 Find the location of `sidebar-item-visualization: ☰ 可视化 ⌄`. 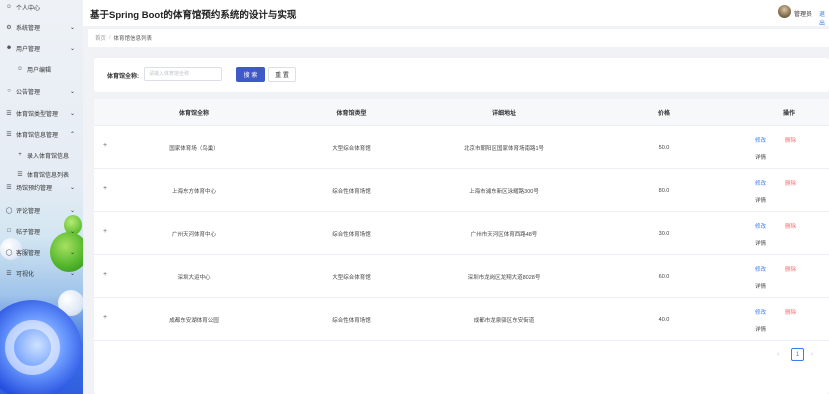

sidebar-item-visualization: ☰ 可视化 ⌄ is located at coordinates (41, 273).